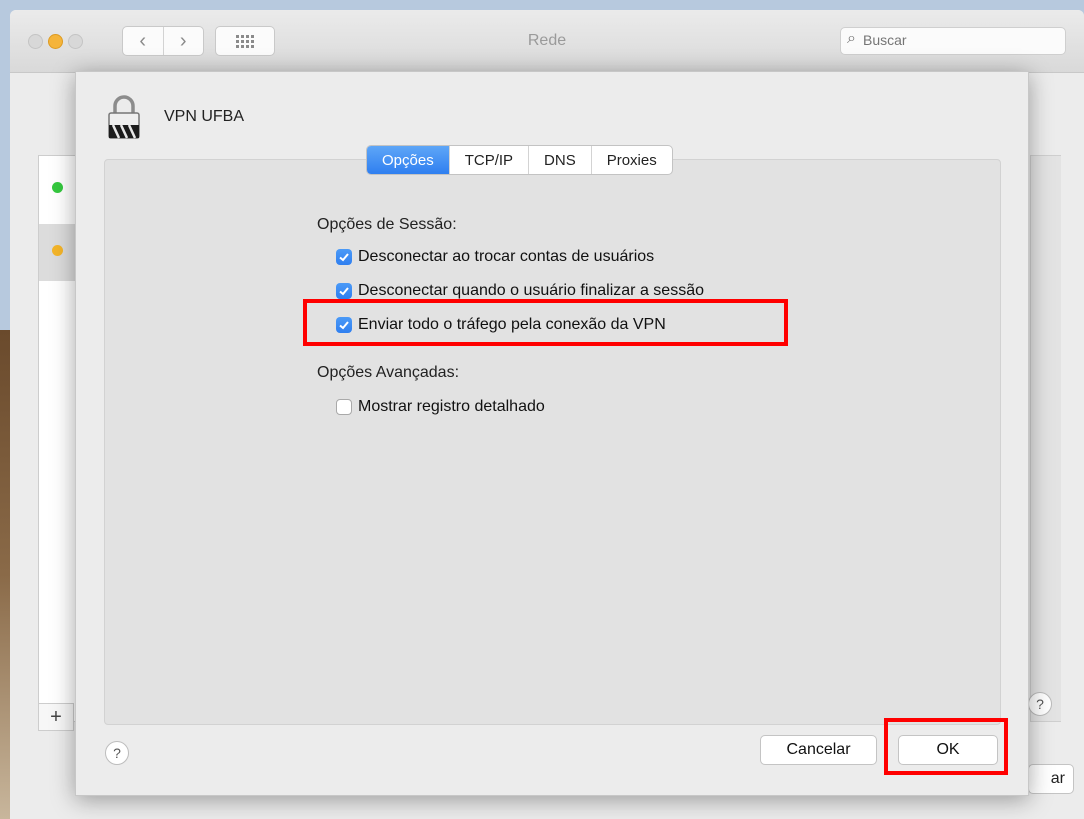 The height and width of the screenshot is (819, 1084). What do you see at coordinates (124, 117) in the screenshot?
I see `vpn-lock-icon` at bounding box center [124, 117].